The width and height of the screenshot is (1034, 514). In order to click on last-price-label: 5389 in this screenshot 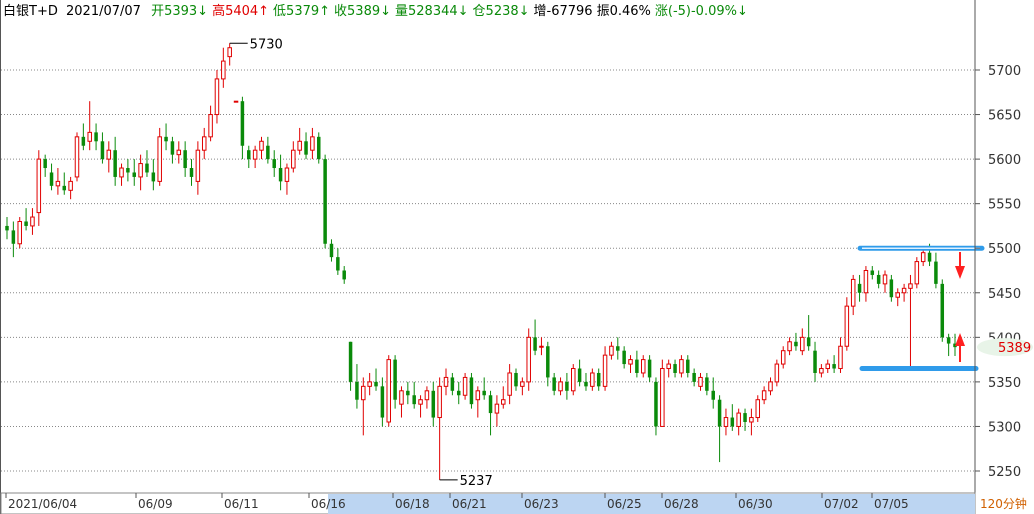, I will do `click(1014, 348)`.